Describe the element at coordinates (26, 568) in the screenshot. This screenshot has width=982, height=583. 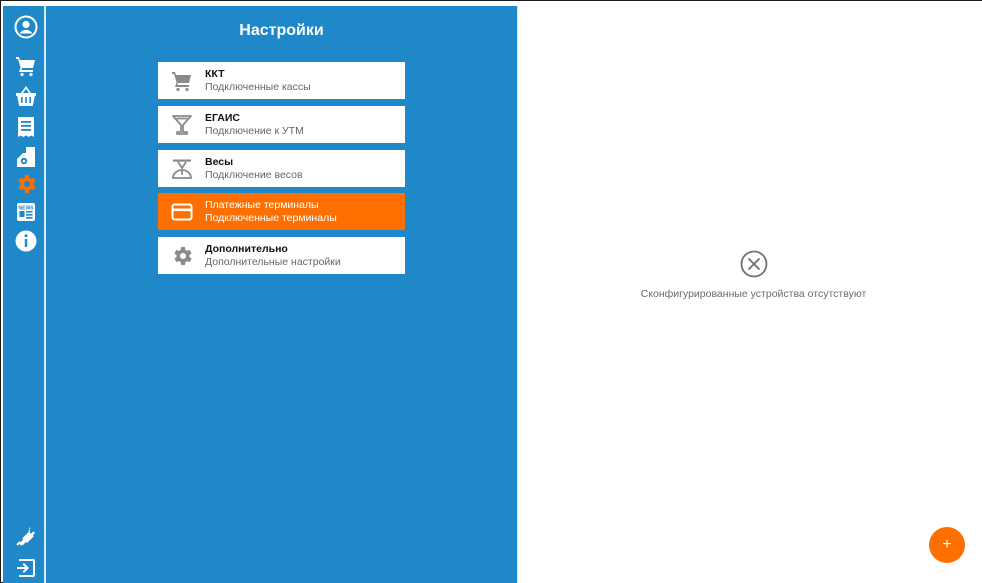
I see `logout-icon` at that location.